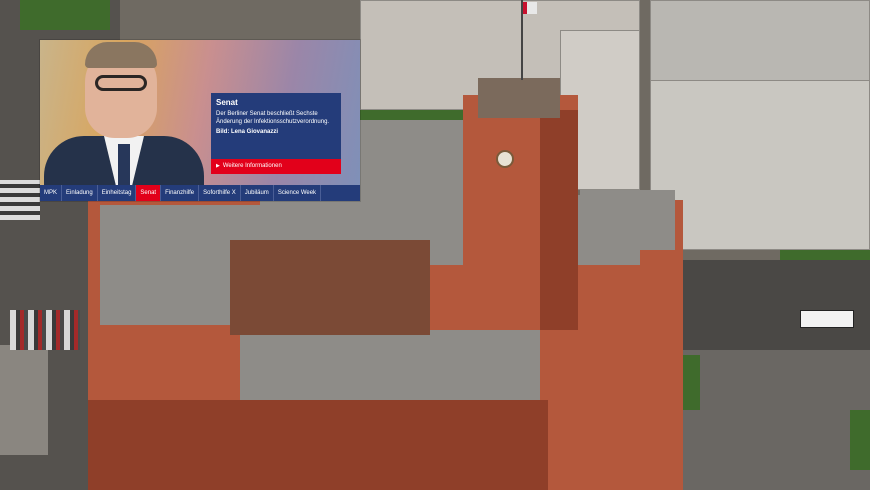 The image size is (870, 490). I want to click on tab-senat: Senat, so click(149, 193).